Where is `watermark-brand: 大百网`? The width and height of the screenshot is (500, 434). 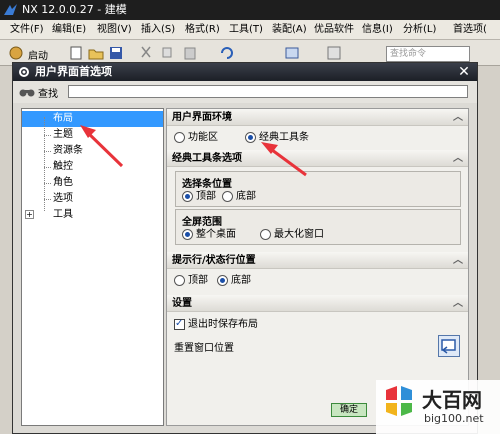
watermark-brand: 大百网 is located at coordinates (452, 400).